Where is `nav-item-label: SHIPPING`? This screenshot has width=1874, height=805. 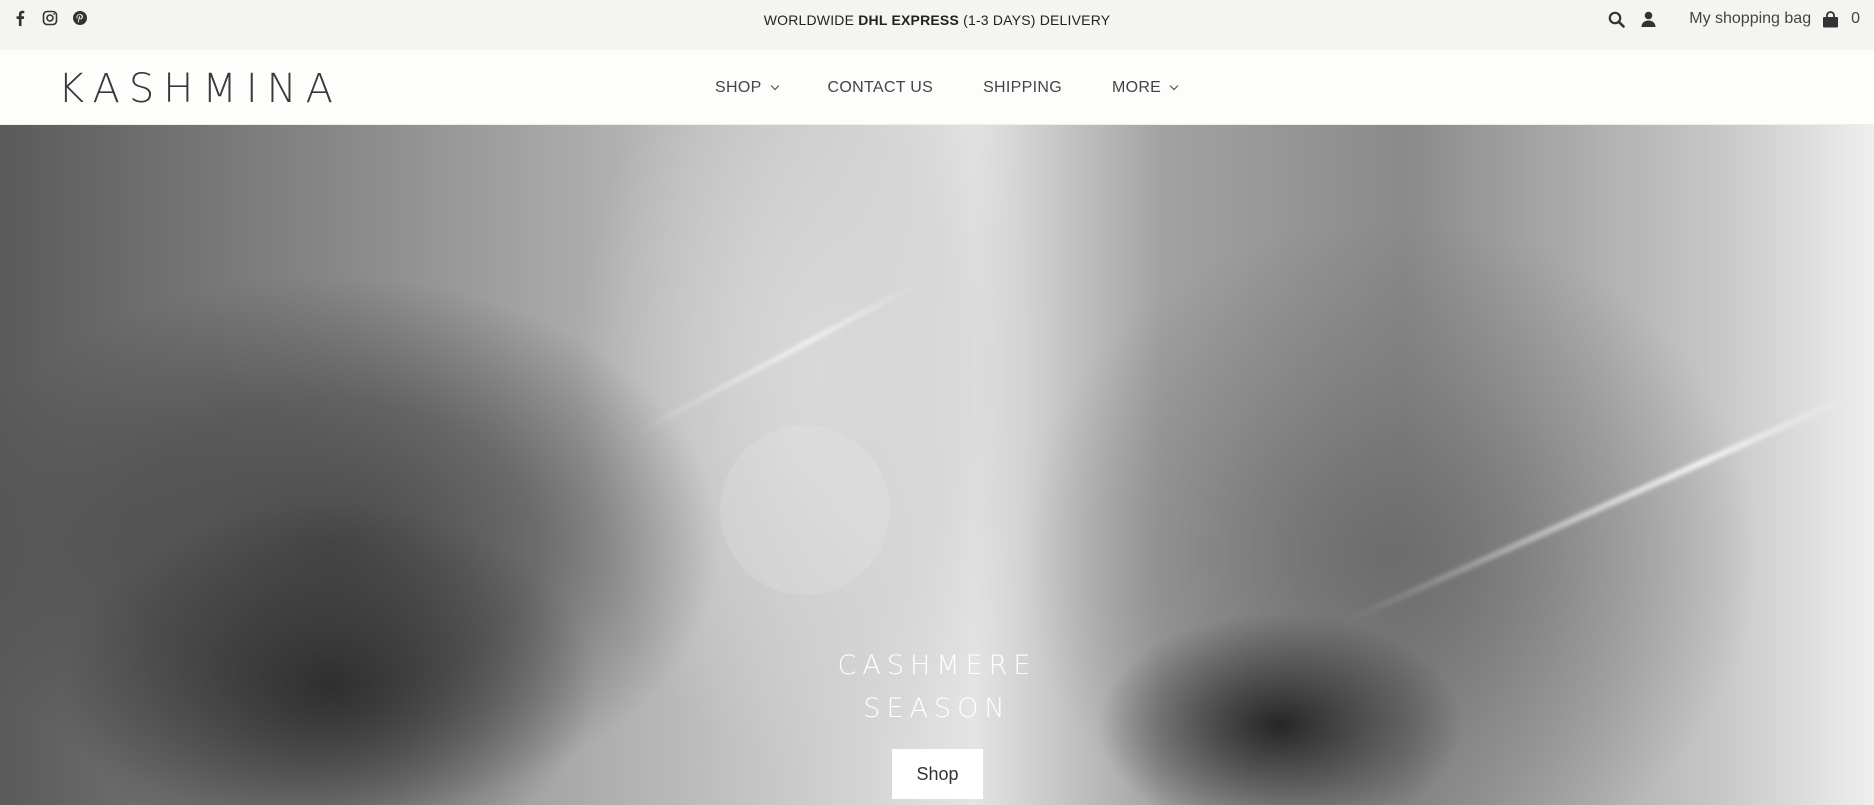 nav-item-label: SHIPPING is located at coordinates (1022, 87).